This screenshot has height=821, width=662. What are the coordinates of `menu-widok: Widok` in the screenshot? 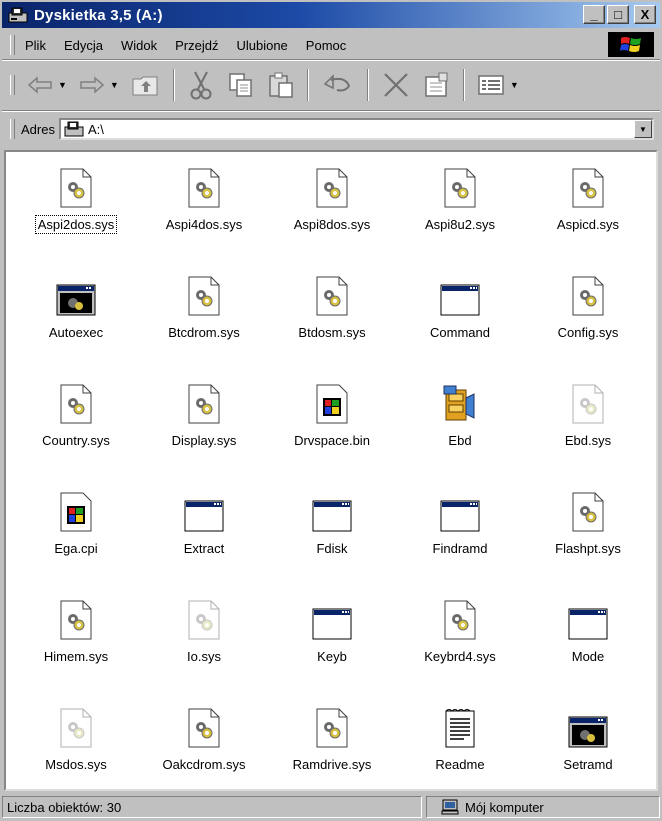 It's located at (139, 45).